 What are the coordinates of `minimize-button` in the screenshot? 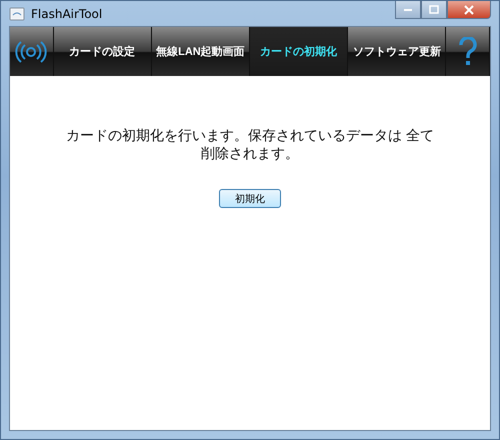 It's located at (408, 10).